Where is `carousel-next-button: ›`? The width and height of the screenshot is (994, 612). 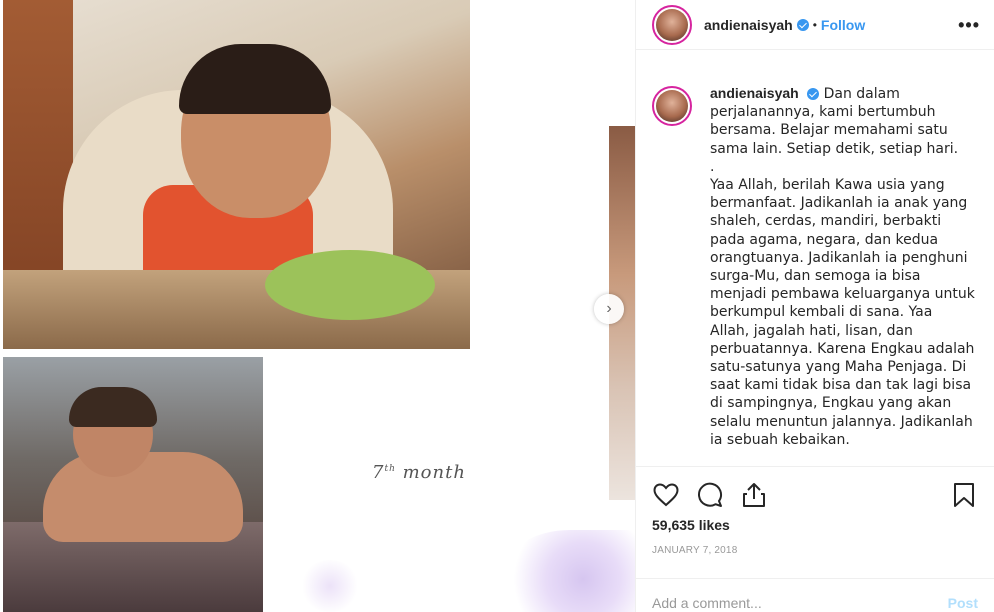 carousel-next-button: › is located at coordinates (609, 309).